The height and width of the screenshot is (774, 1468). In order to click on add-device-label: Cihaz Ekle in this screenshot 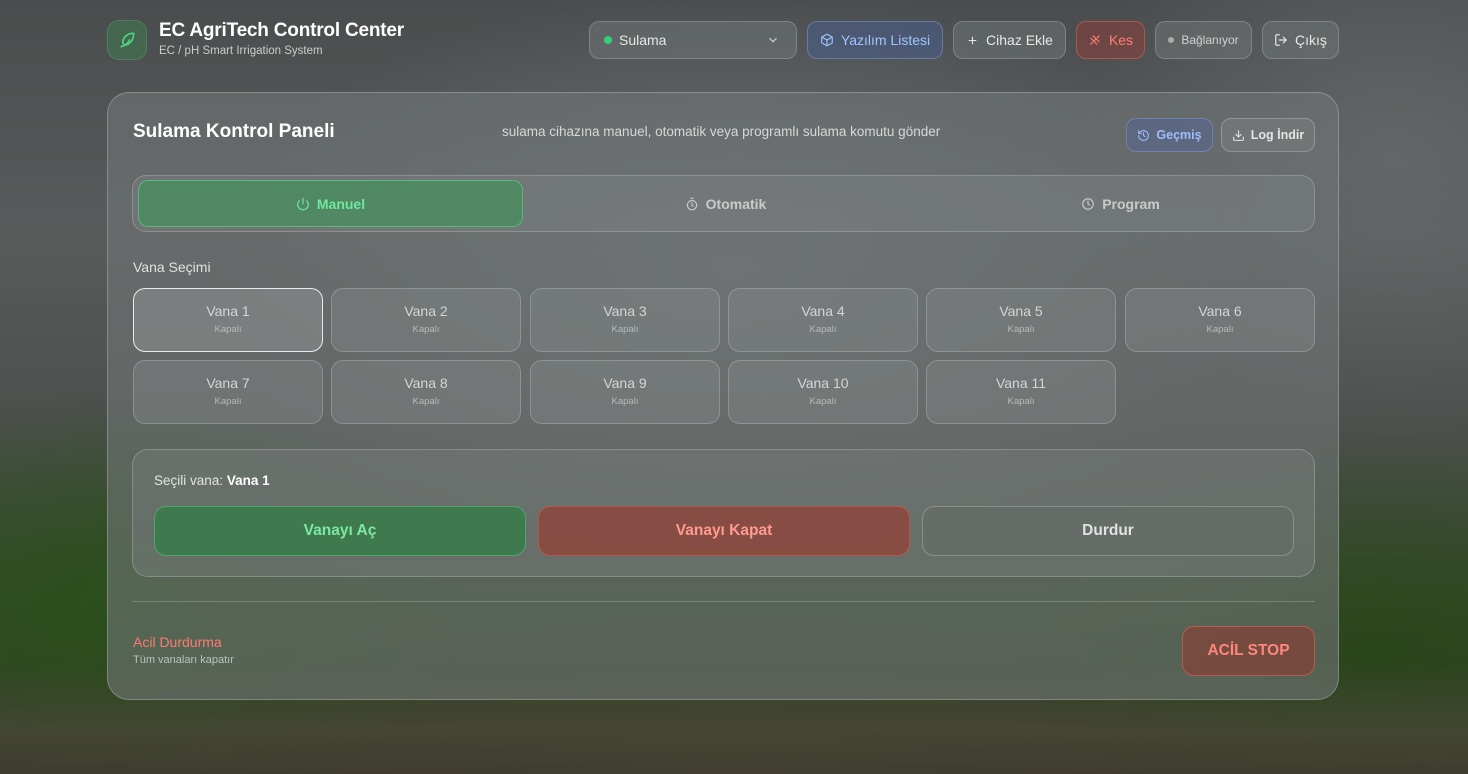, I will do `click(1019, 40)`.